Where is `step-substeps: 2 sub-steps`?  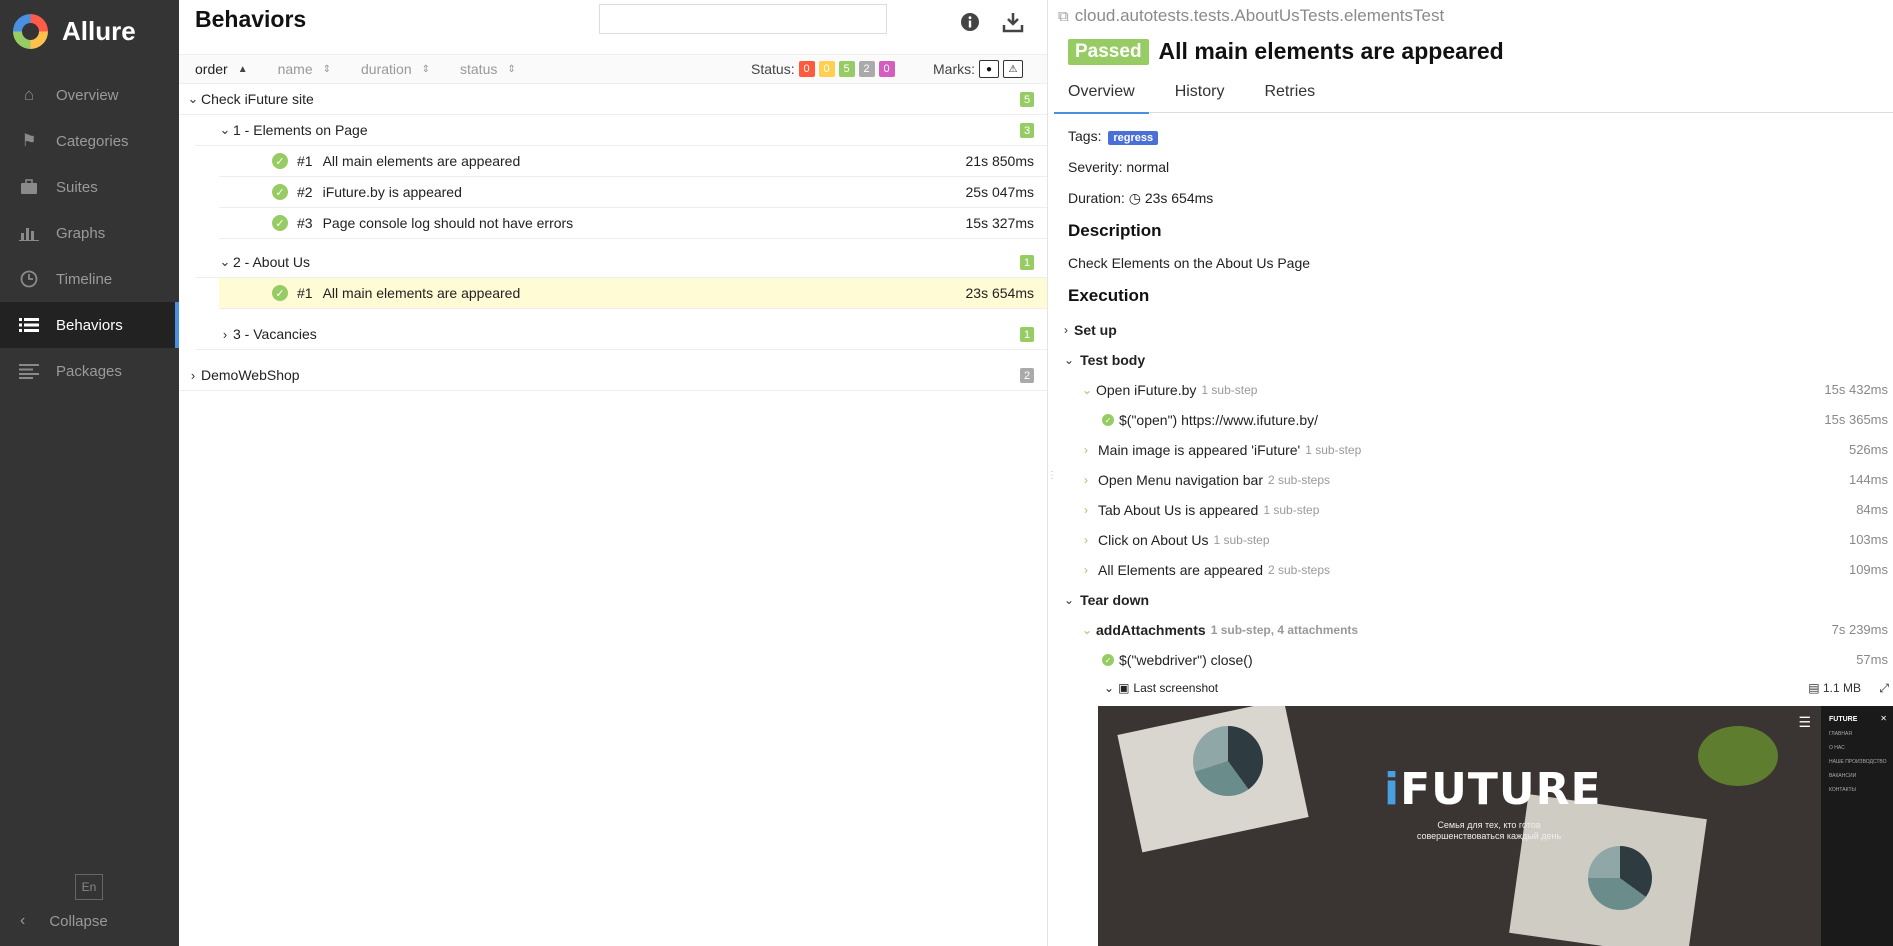
step-substeps: 2 sub-steps is located at coordinates (1299, 480).